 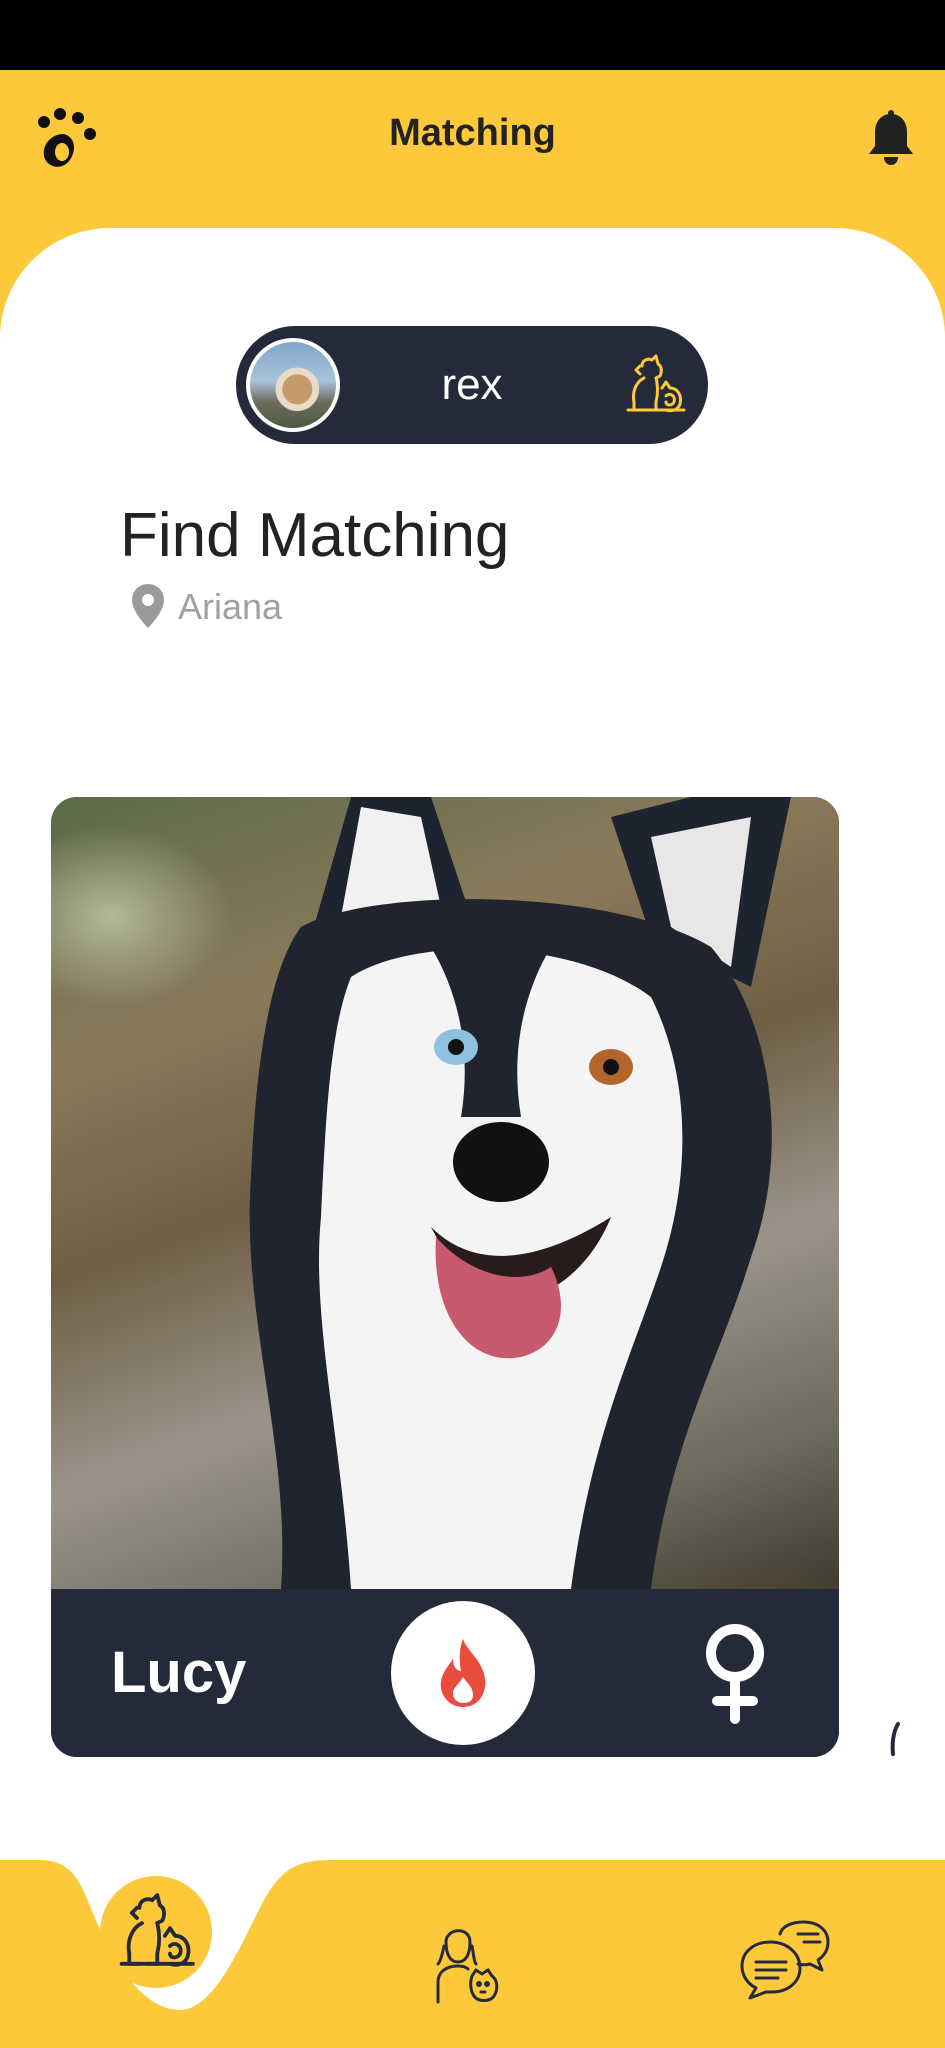 What do you see at coordinates (472, 385) in the screenshot?
I see `pet-selector: rex` at bounding box center [472, 385].